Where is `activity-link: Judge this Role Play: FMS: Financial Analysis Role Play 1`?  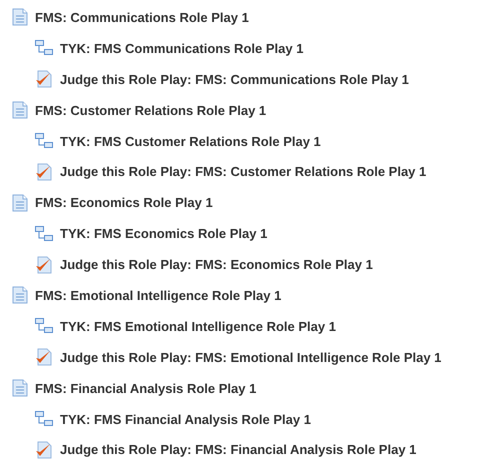 activity-link: Judge this Role Play: FMS: Financial Analysis Role Play 1 is located at coordinates (238, 450).